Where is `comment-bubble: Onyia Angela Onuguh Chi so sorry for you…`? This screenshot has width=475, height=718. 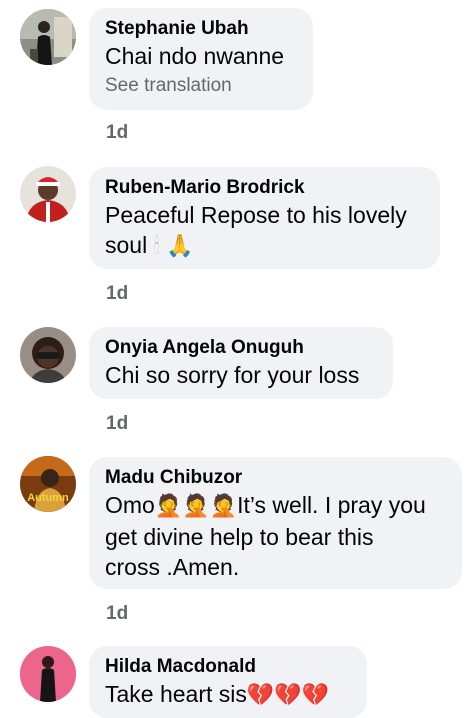 comment-bubble: Onyia Angela Onuguh Chi so sorry for you… is located at coordinates (241, 363).